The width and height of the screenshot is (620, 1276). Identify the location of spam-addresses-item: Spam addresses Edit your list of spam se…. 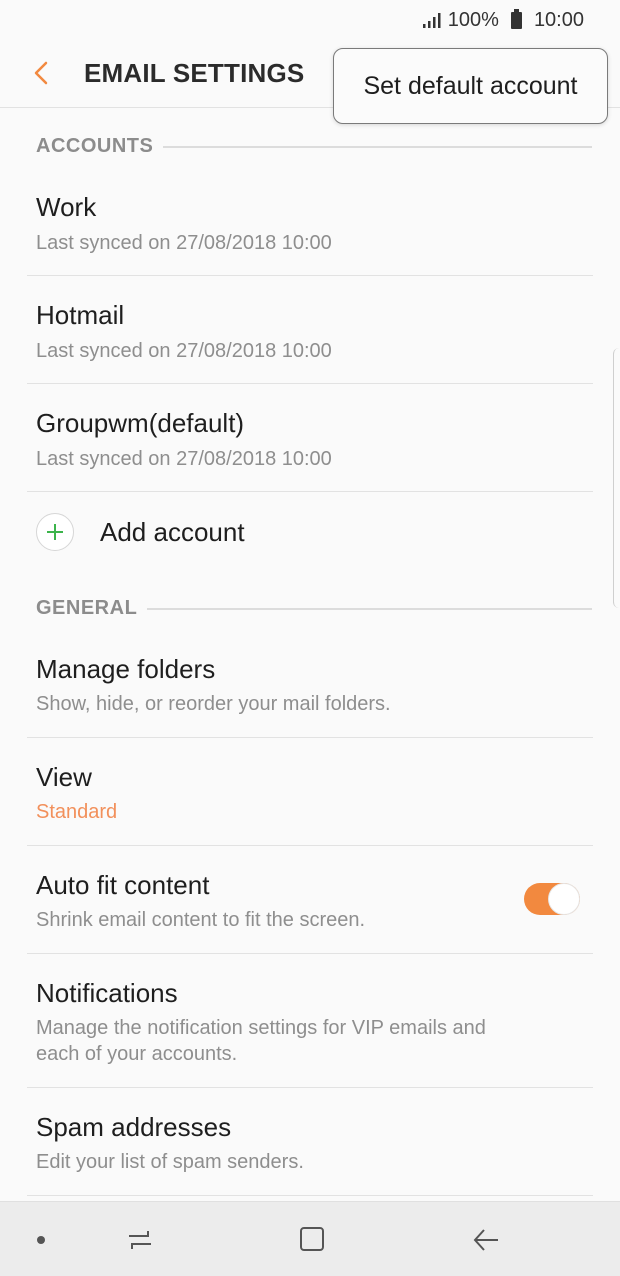
(310, 1146).